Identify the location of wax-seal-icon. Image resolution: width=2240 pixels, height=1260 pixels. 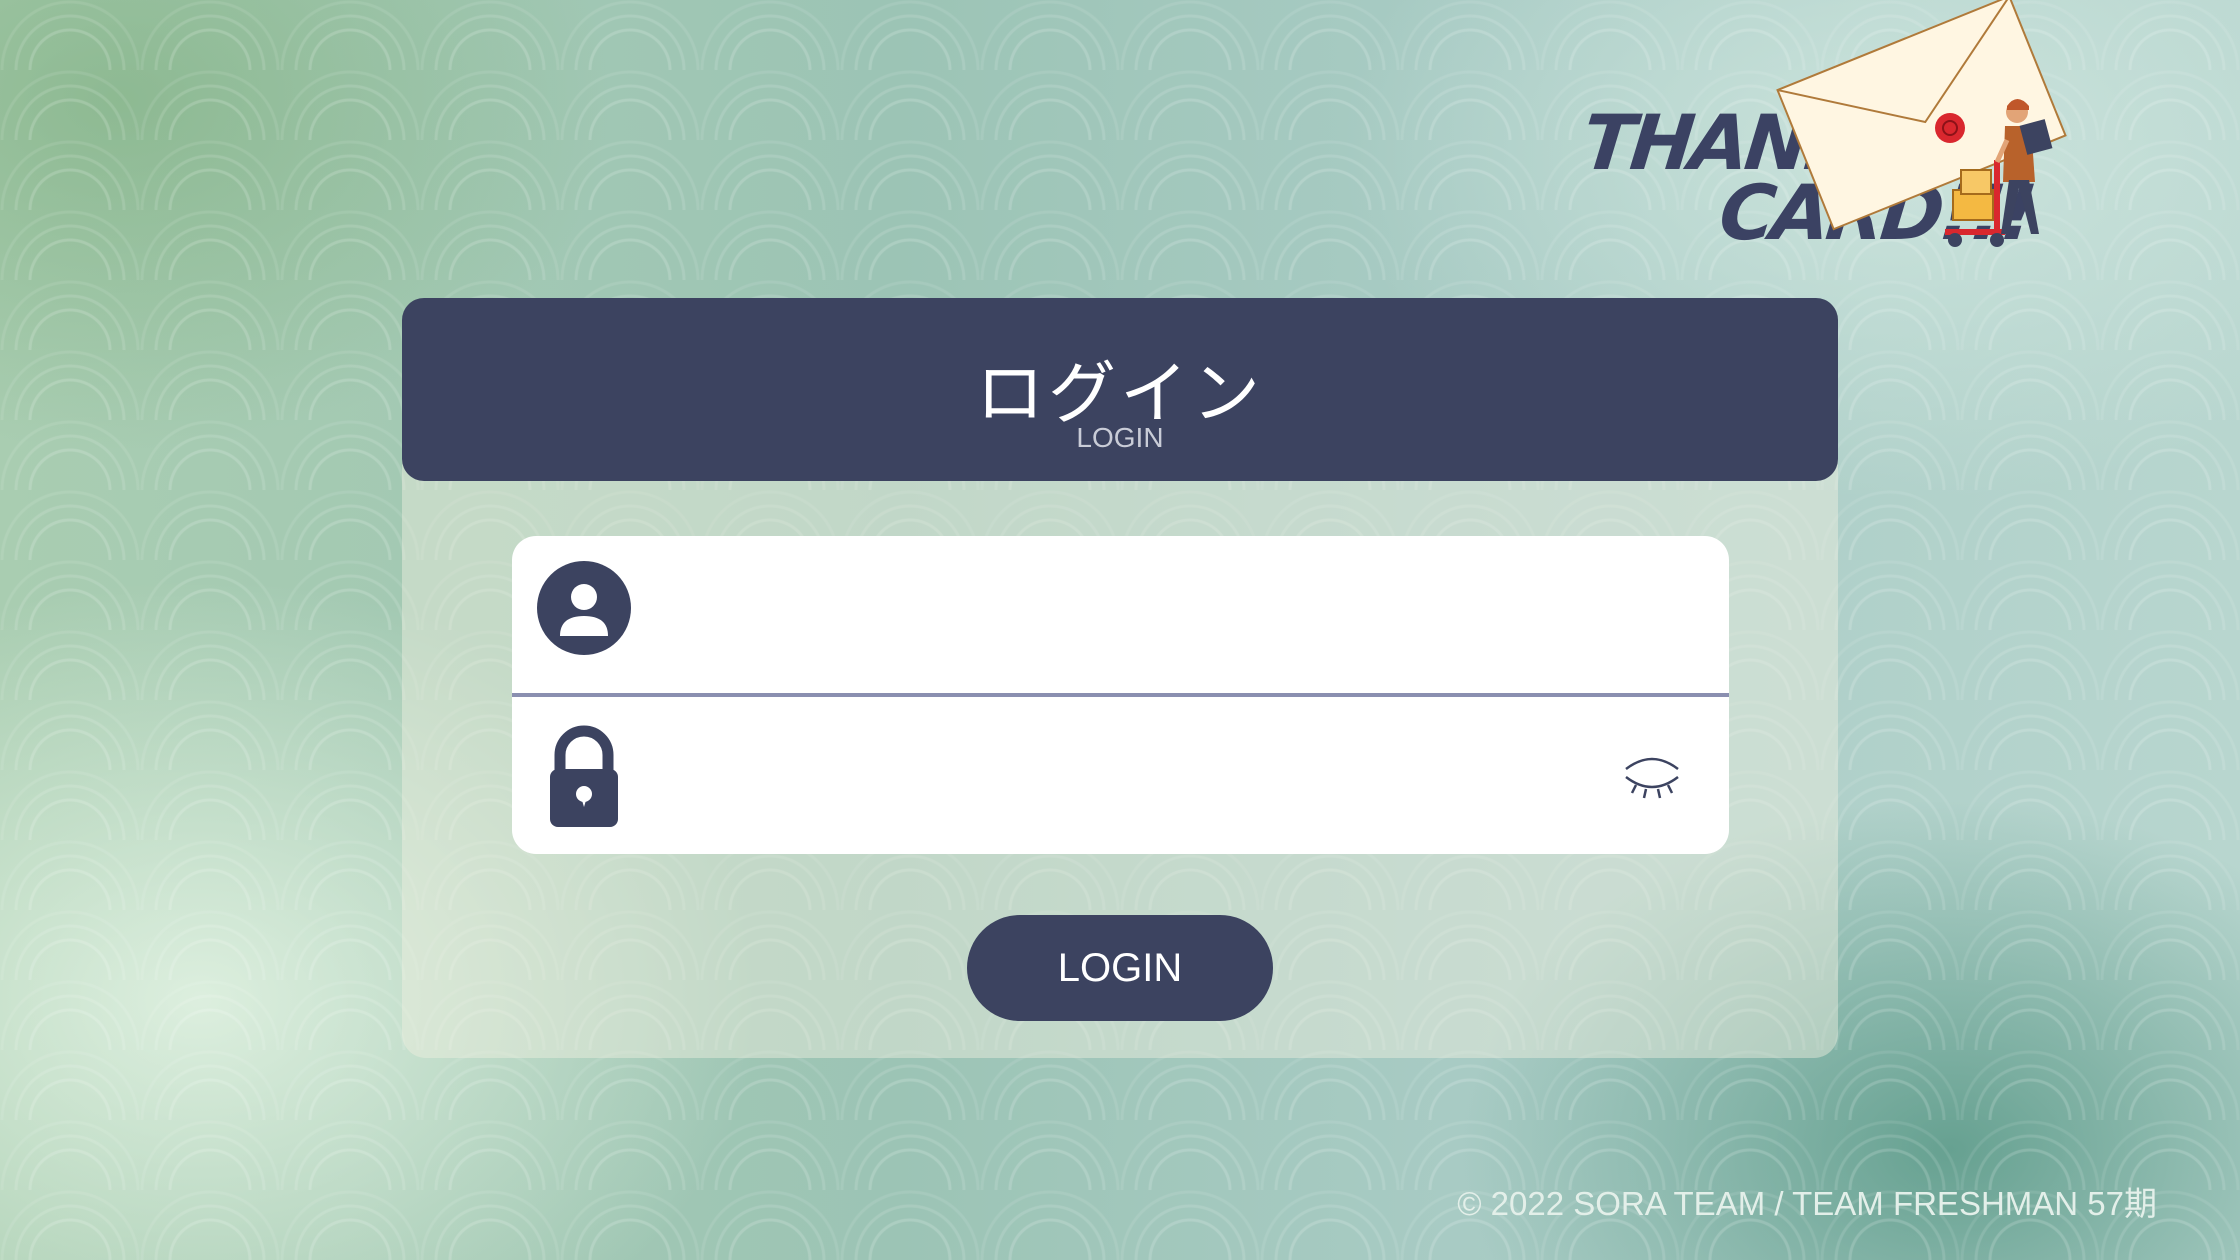
(1950, 128).